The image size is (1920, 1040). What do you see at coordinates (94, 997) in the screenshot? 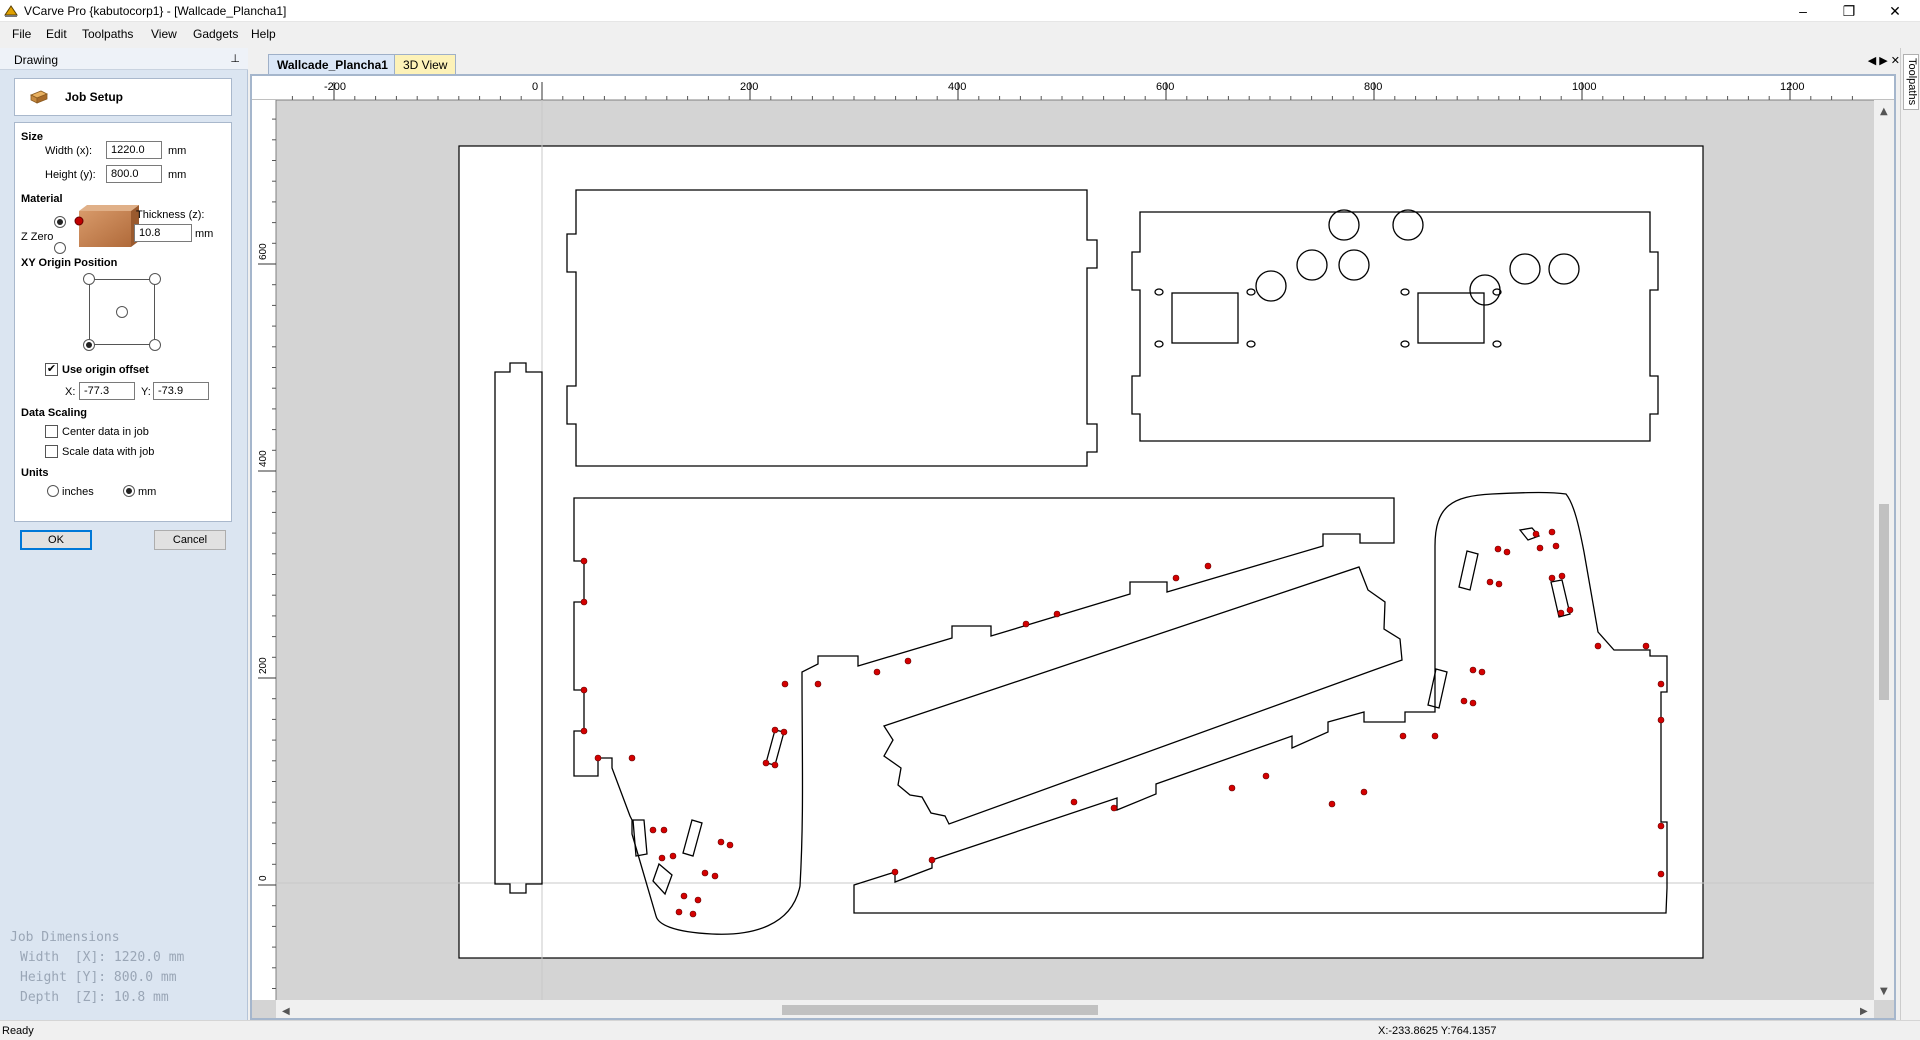
I see `job-depth-readout: Depth [Z]: 10.8 mm` at bounding box center [94, 997].